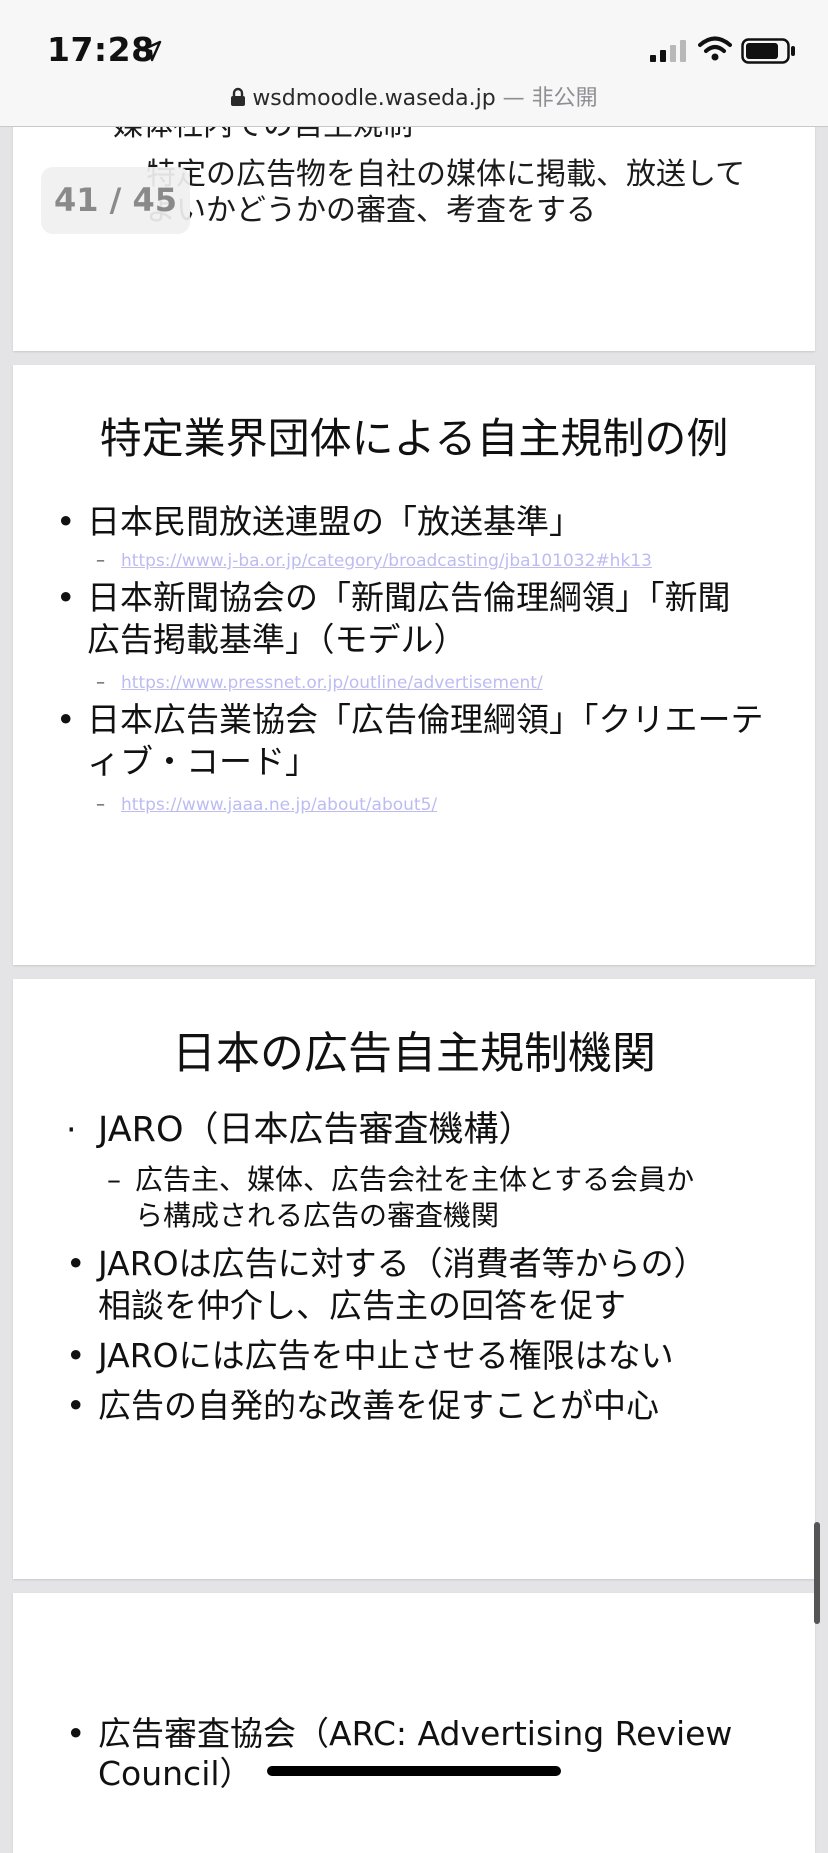 Image resolution: width=828 pixels, height=1853 pixels. What do you see at coordinates (378, 1405) in the screenshot?
I see `bullet-text: 広告の自発的な改善を促すことが中心` at bounding box center [378, 1405].